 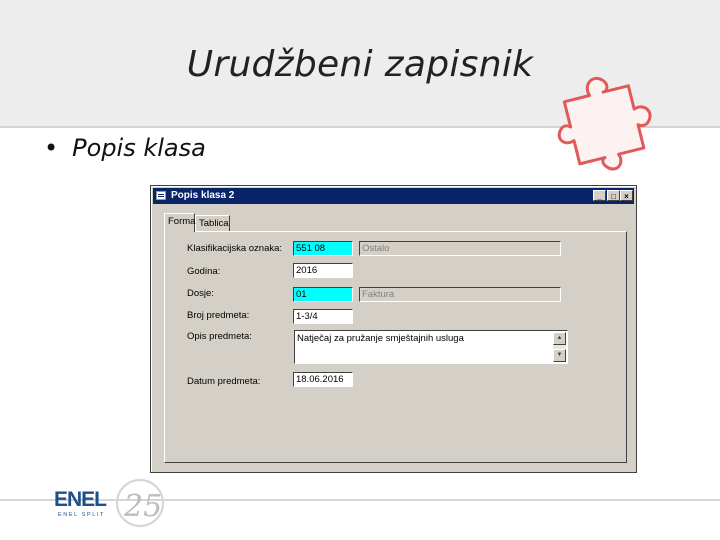 What do you see at coordinates (559, 347) in the screenshot?
I see `opis-scrollbar: ▲ ▼` at bounding box center [559, 347].